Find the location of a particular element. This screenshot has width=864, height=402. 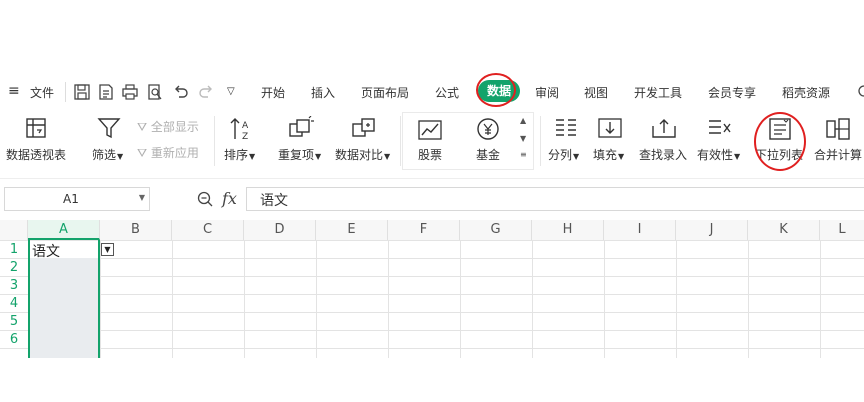

row-header: 4 is located at coordinates (14, 304).